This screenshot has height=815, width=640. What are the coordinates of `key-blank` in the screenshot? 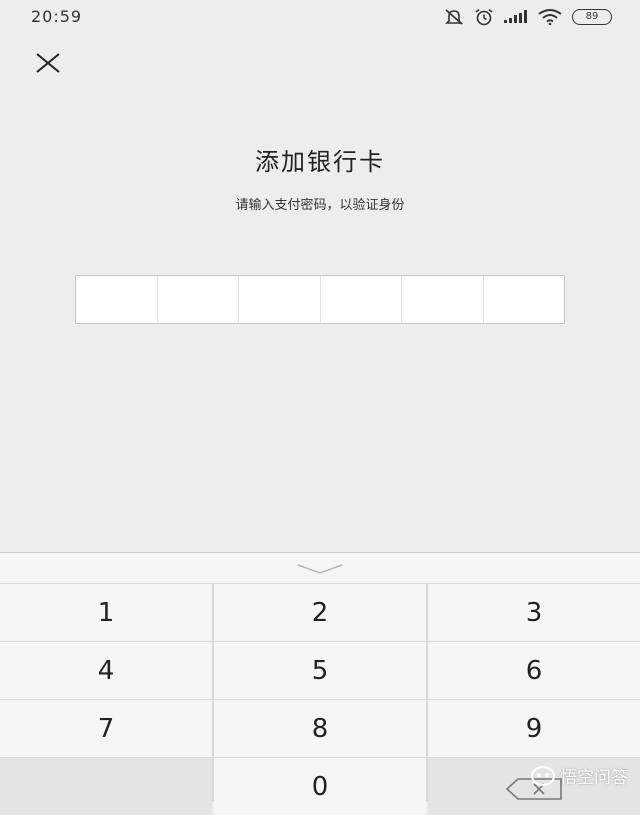 It's located at (106, 786).